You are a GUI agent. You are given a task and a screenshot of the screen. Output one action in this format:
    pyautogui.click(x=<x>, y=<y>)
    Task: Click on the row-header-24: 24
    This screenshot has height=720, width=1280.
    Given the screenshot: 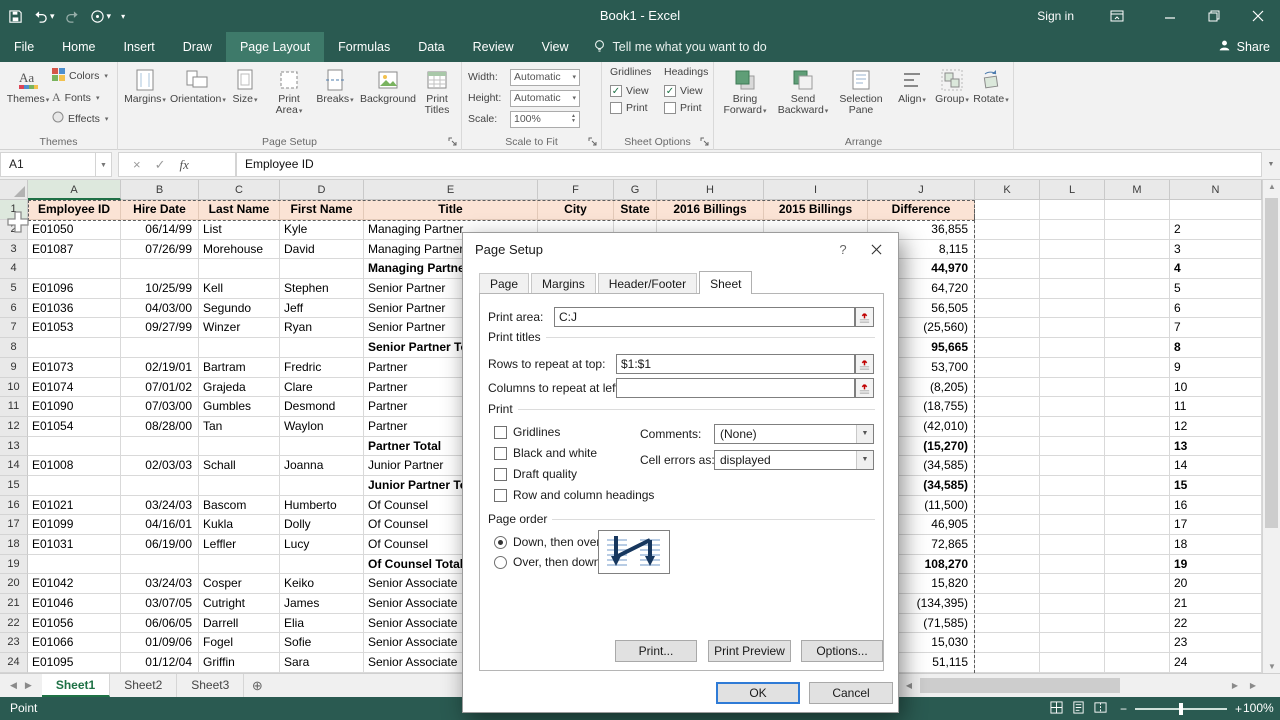 What is the action you would take?
    pyautogui.click(x=14, y=663)
    